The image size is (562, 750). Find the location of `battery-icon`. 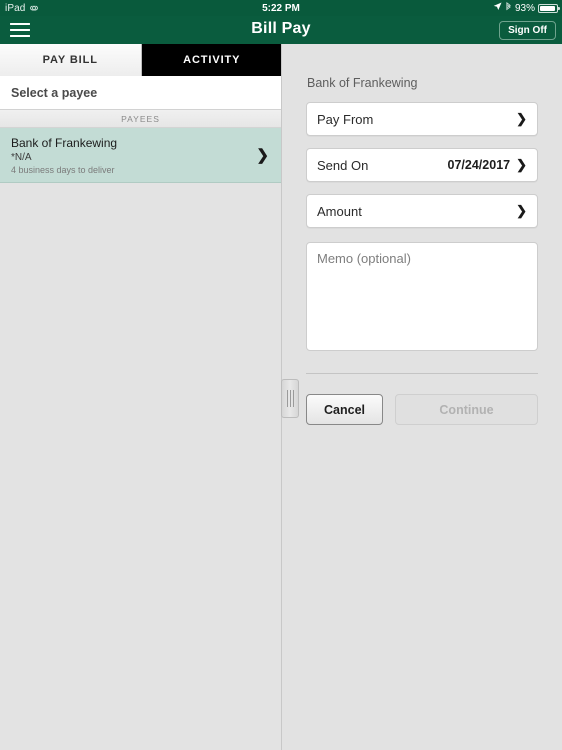

battery-icon is located at coordinates (549, 8).